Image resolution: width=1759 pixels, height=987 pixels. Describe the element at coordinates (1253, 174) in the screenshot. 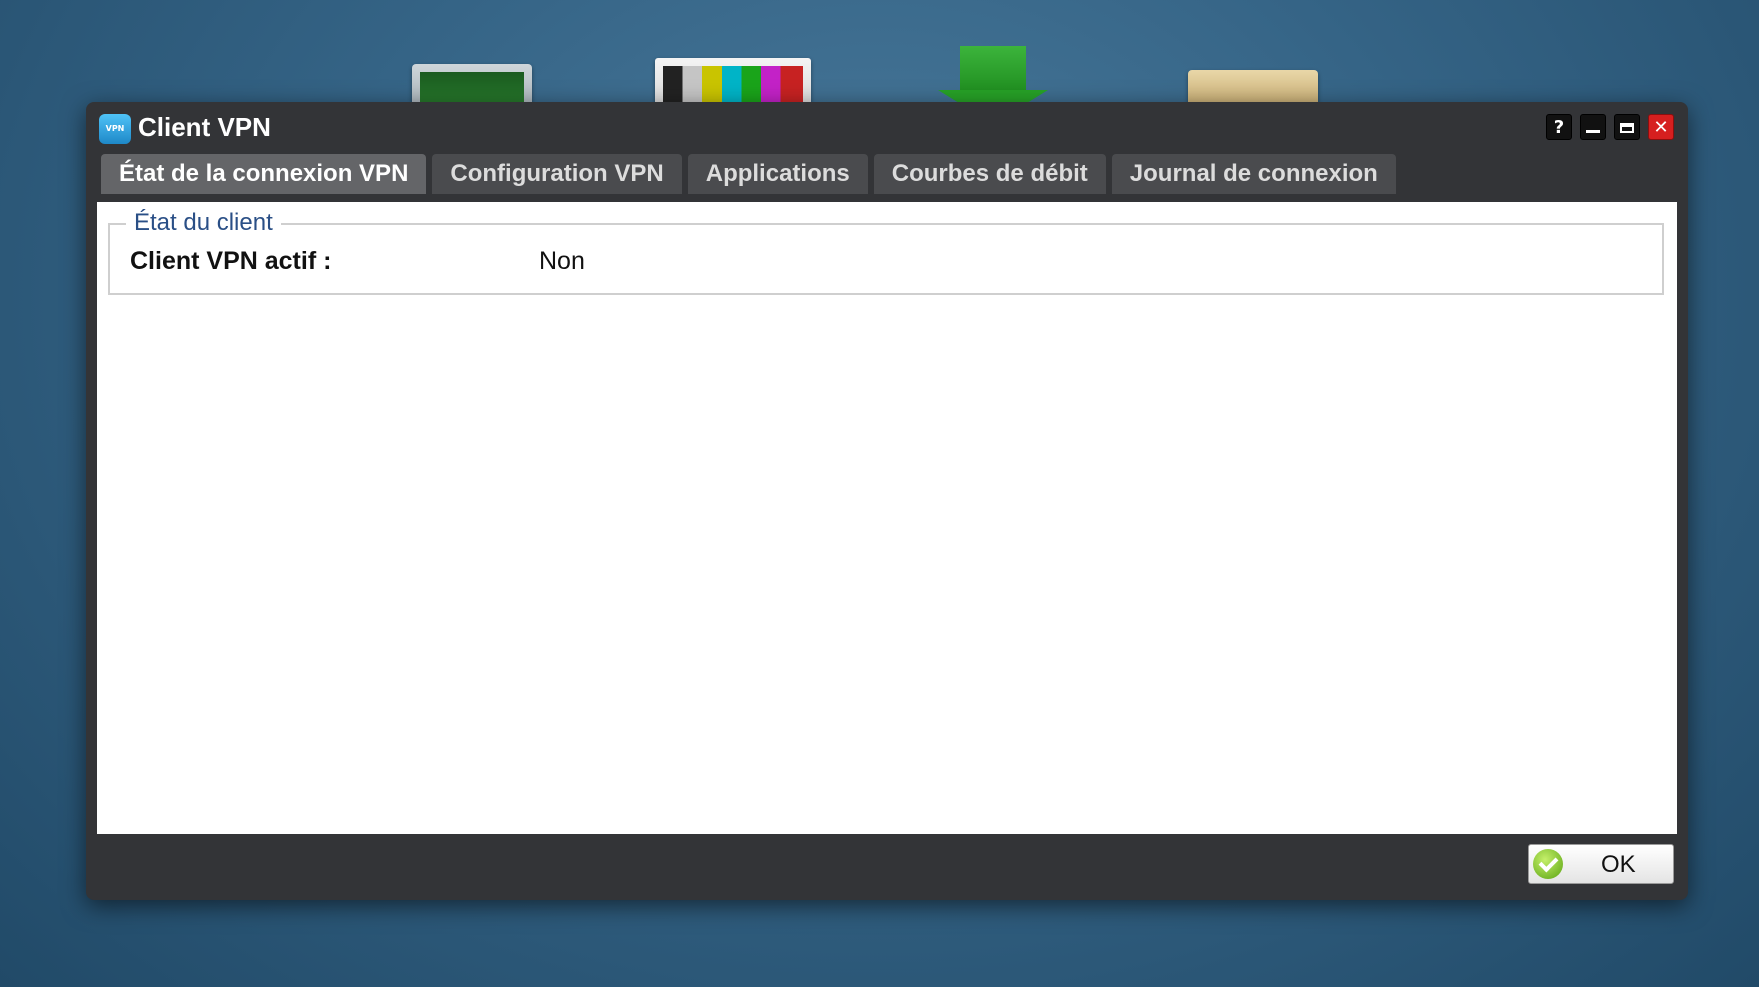

I see `tab-connection-log: Journal de connexion` at that location.